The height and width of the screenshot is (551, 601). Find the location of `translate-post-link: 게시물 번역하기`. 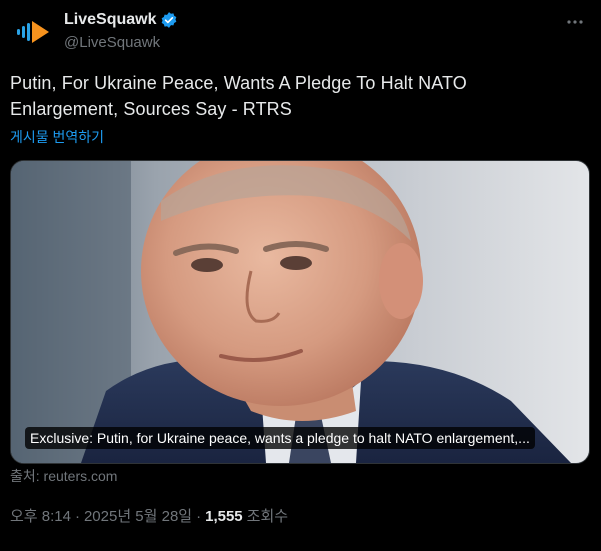

translate-post-link: 게시물 번역하기 is located at coordinates (57, 137).